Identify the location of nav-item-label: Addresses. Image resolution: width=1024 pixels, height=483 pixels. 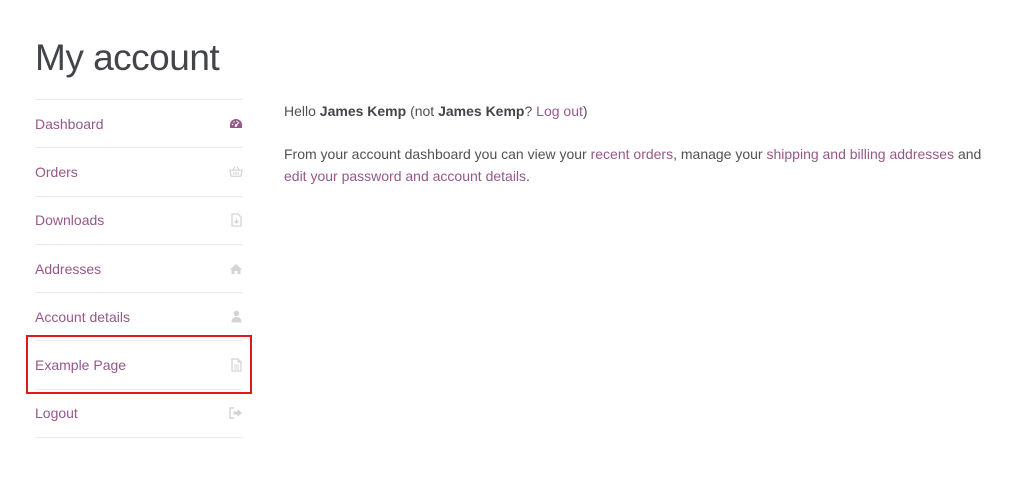
(68, 268).